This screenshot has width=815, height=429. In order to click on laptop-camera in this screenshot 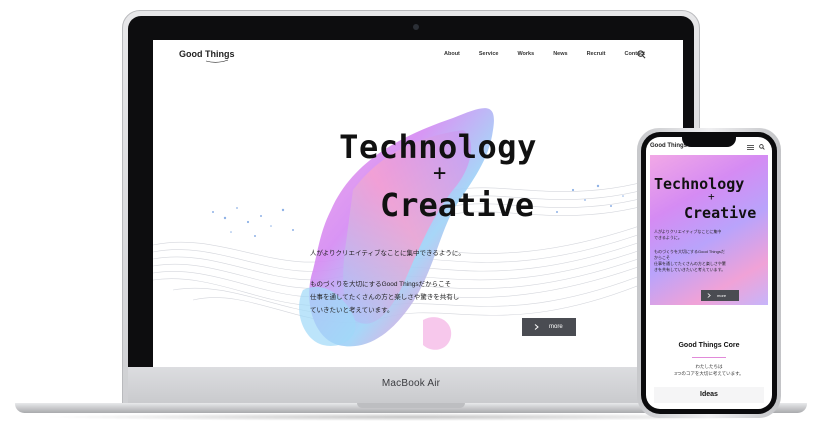, I will do `click(416, 27)`.